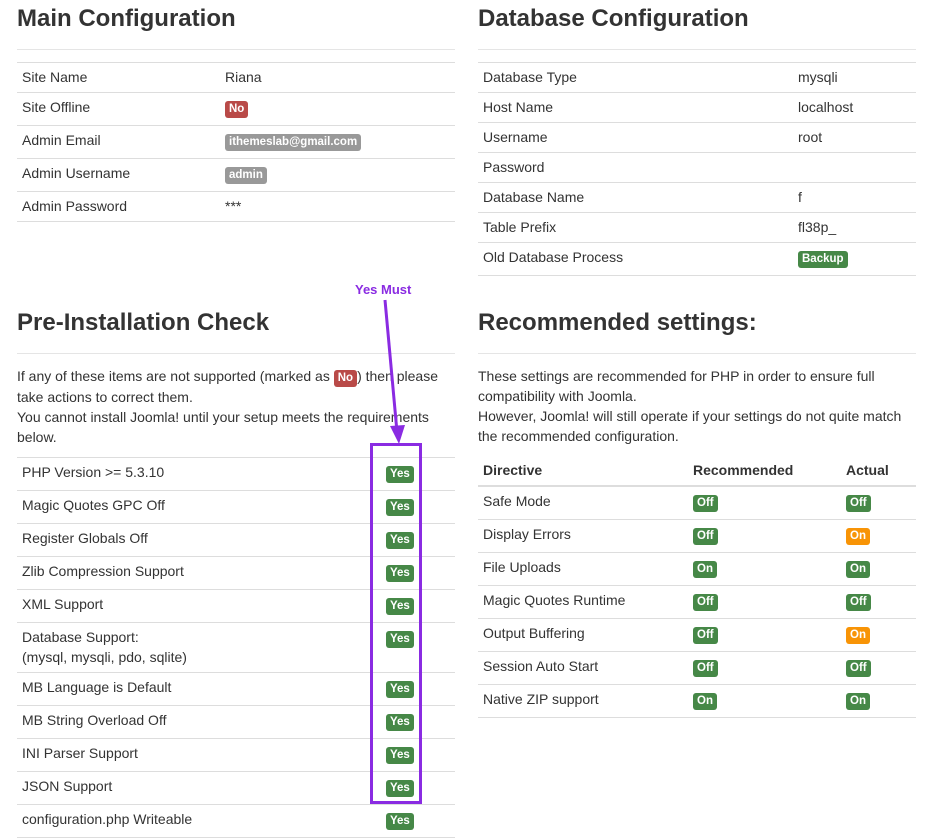 Image resolution: width=926 pixels, height=838 pixels. I want to click on main-config-value: No, so click(337, 109).